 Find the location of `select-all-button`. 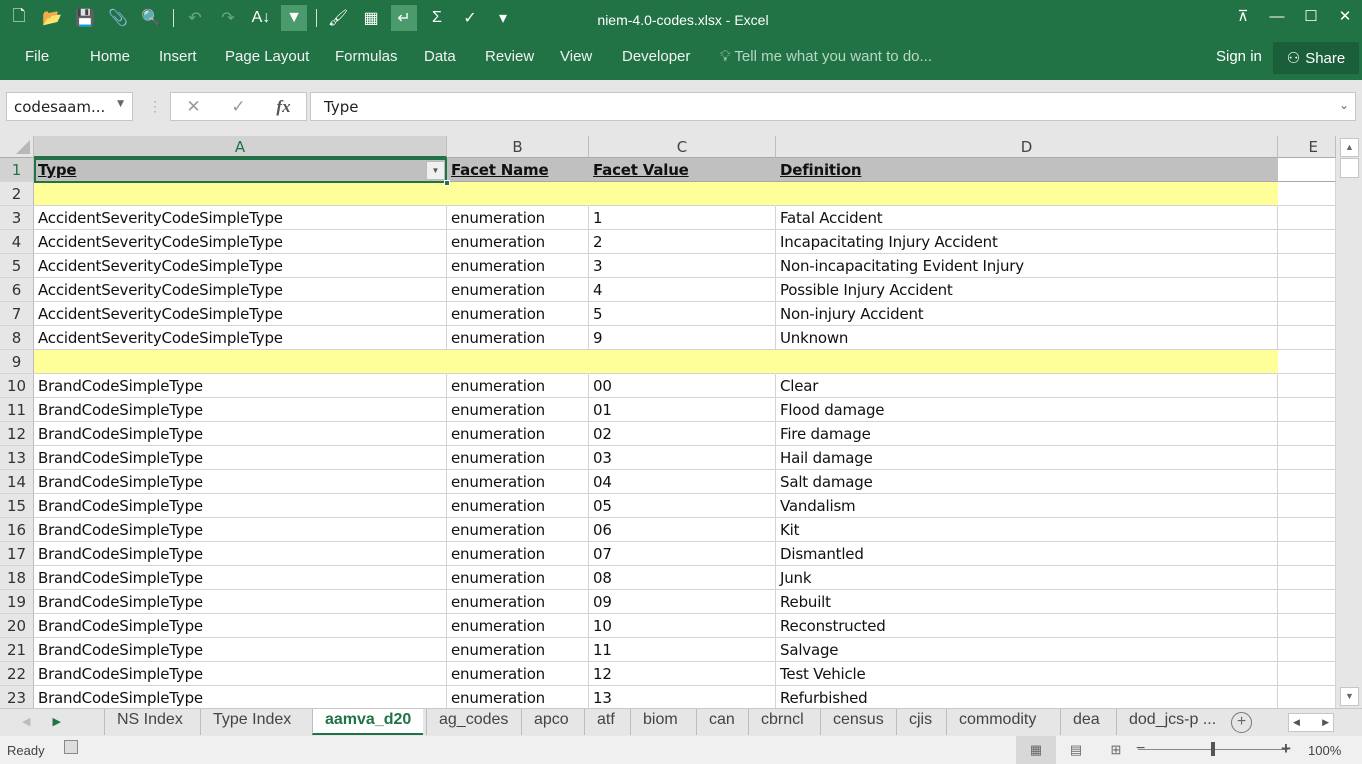

select-all-button is located at coordinates (17, 147).